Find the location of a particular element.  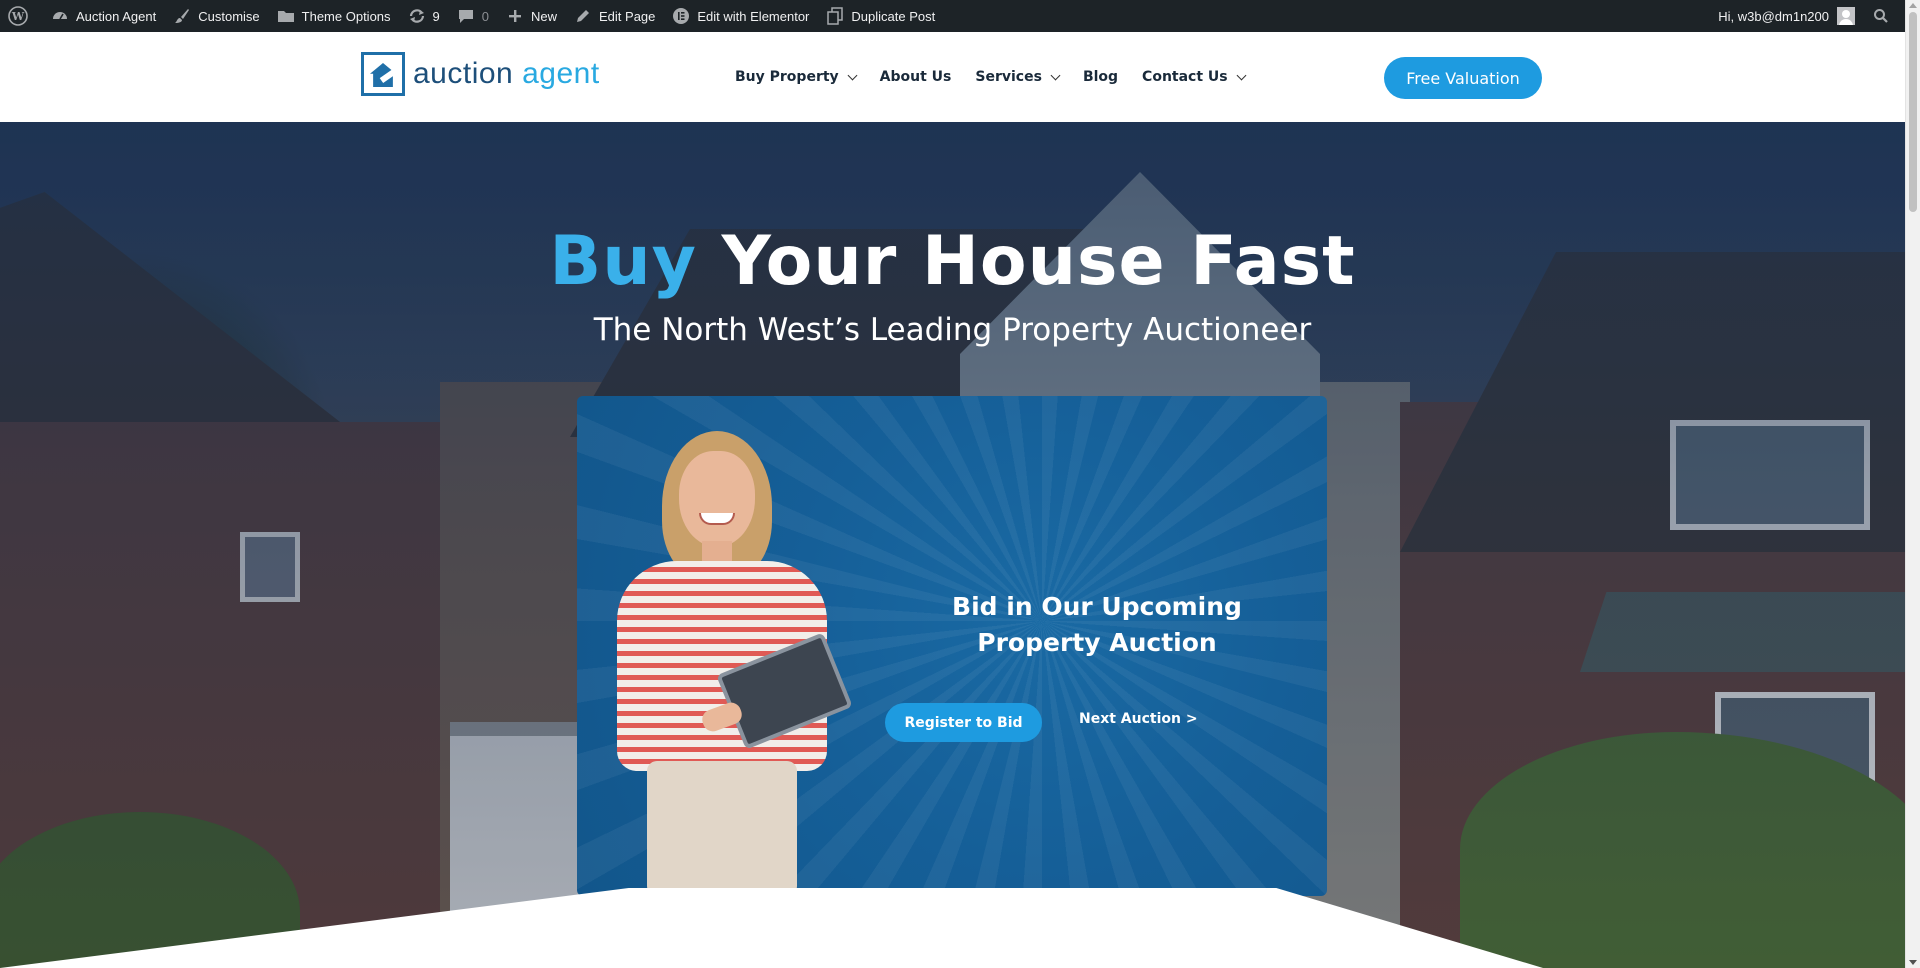

svg-text: W is located at coordinates (18, 16).